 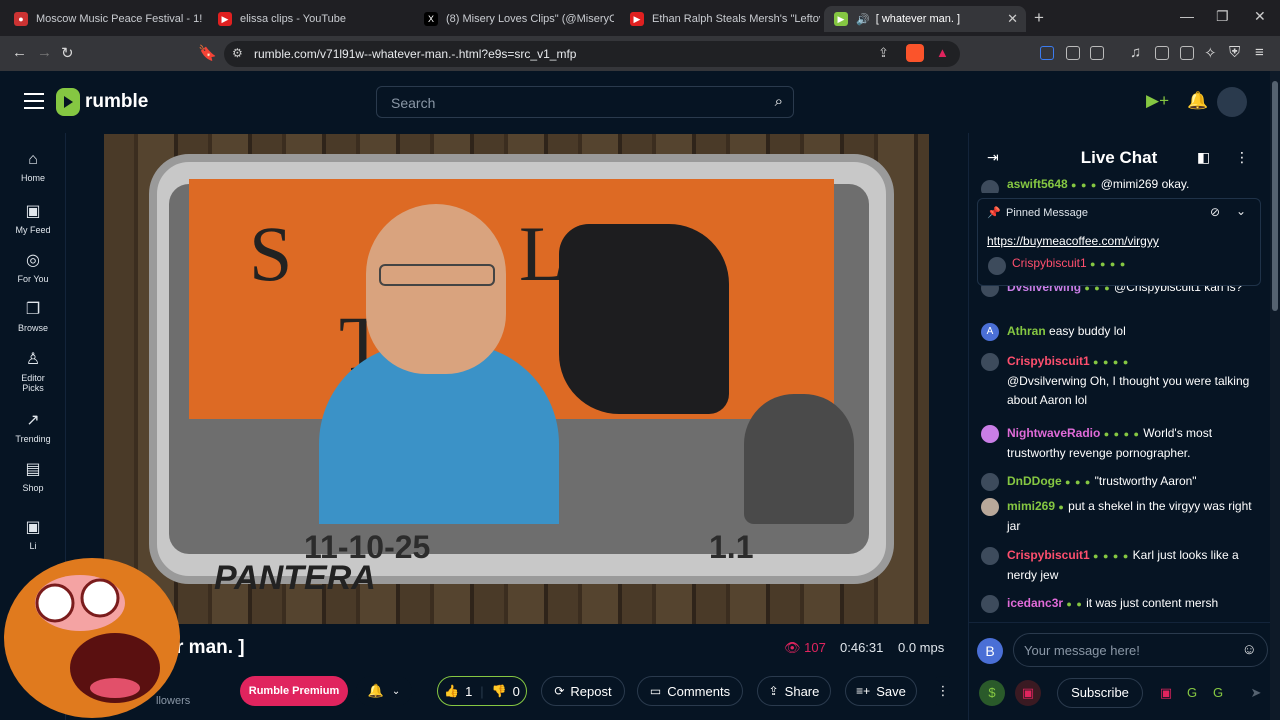 I want to click on chat-text: "trustworthy Aaron", so click(x=1145, y=481).